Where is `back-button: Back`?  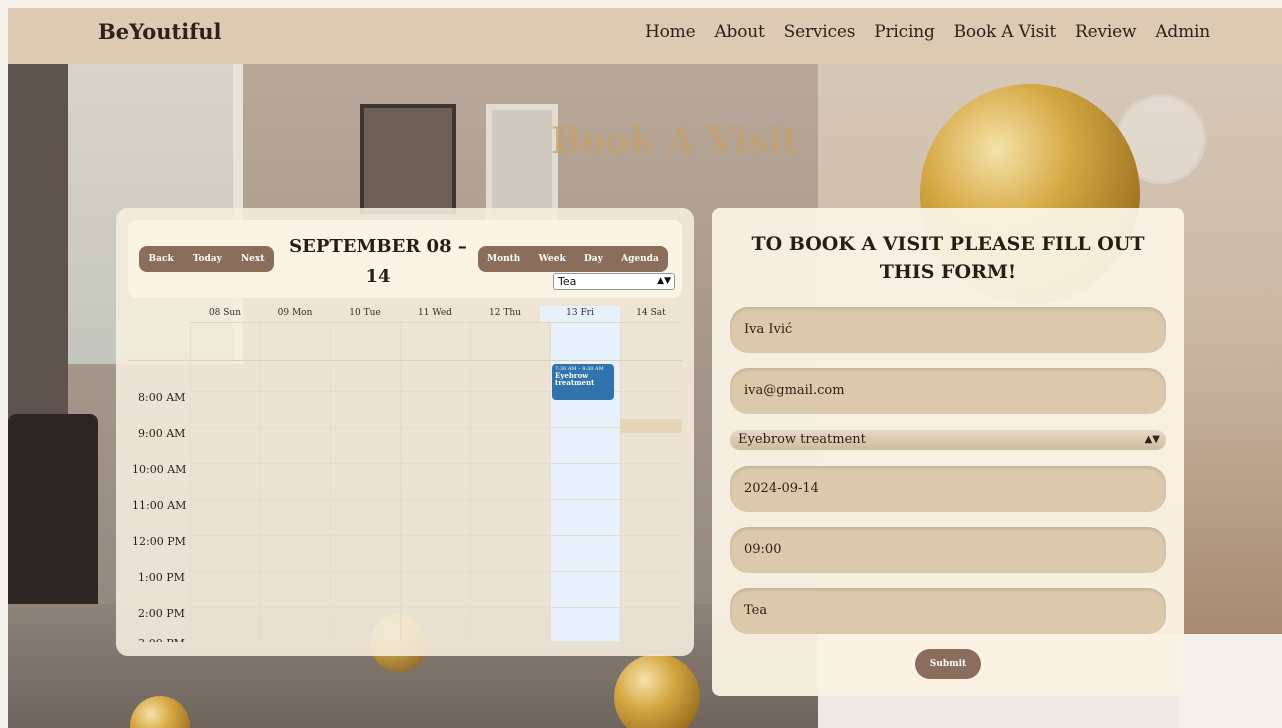
back-button: Back is located at coordinates (161, 259).